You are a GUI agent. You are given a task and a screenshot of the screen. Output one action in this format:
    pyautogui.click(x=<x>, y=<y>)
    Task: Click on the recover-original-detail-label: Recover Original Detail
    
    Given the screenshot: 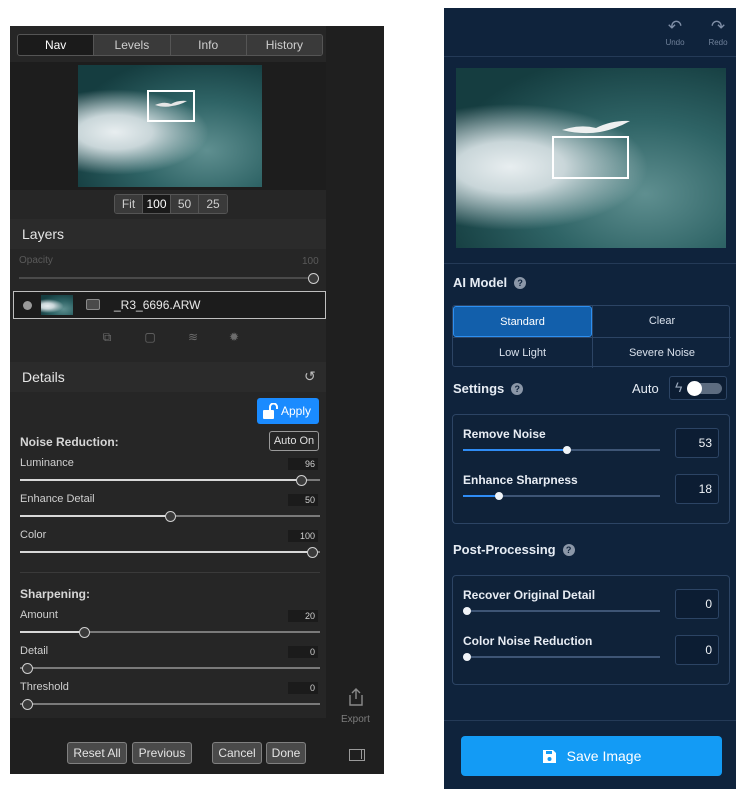 What is the action you would take?
    pyautogui.click(x=529, y=595)
    